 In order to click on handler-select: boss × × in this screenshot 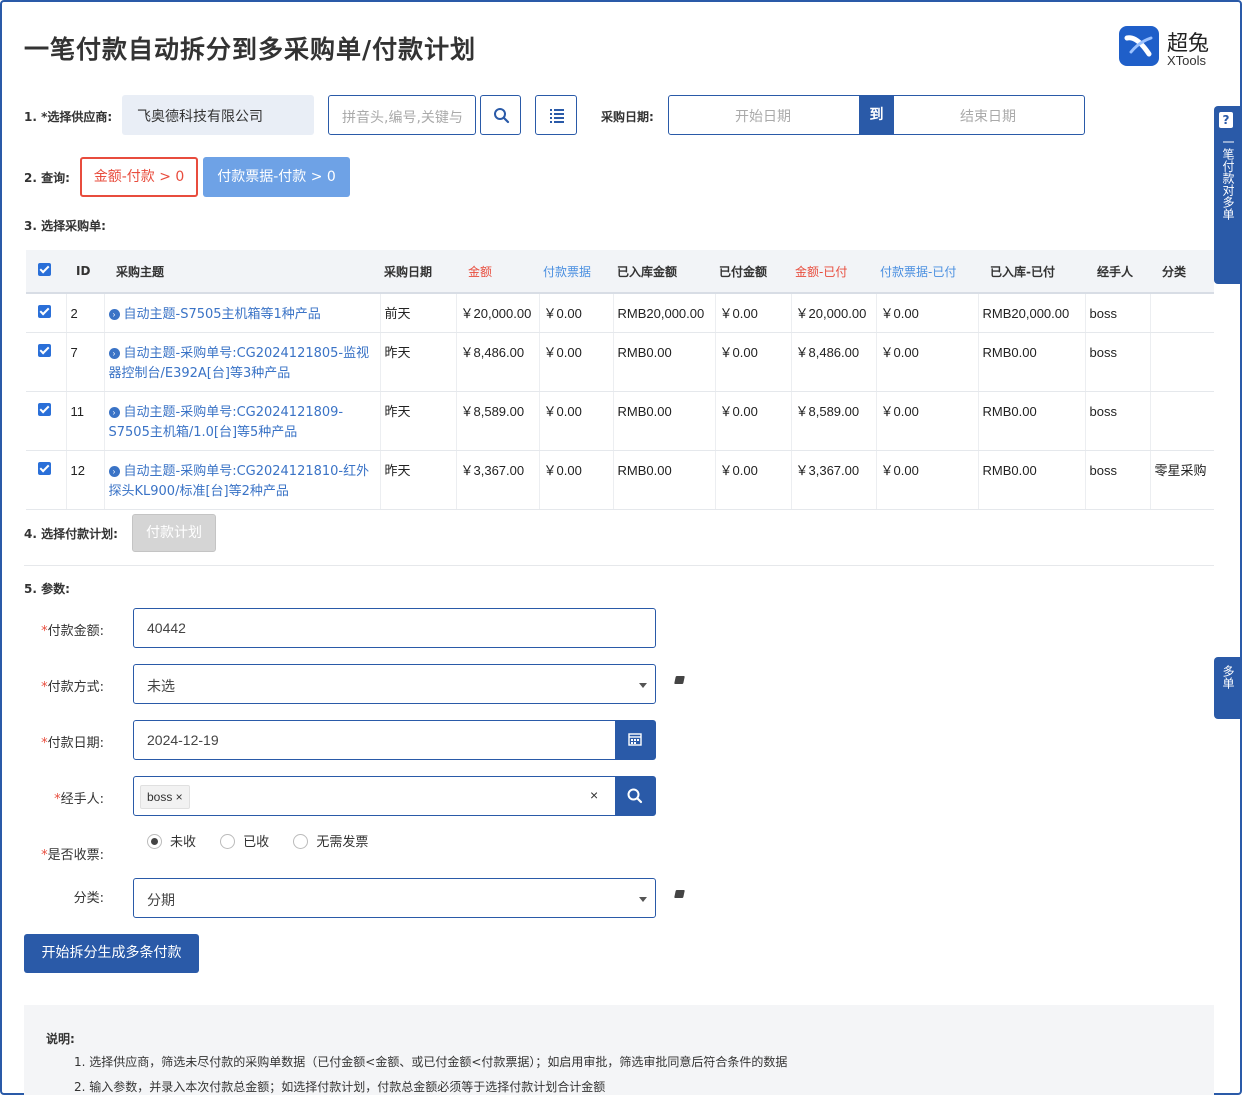, I will do `click(394, 796)`.